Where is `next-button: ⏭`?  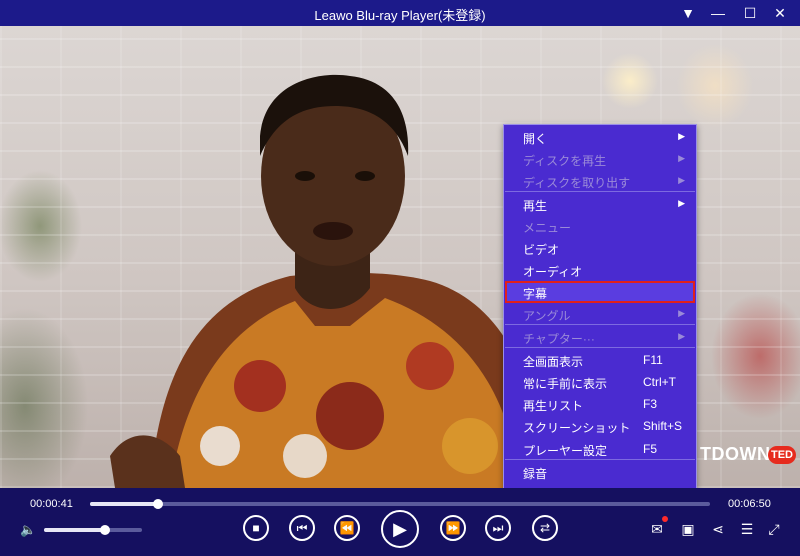
next-button: ⏭ is located at coordinates (498, 528).